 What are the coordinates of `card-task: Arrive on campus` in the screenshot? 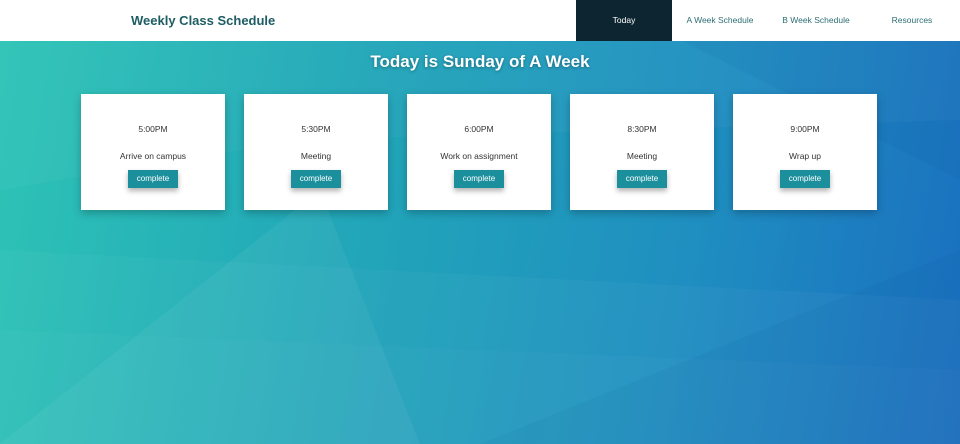 It's located at (153, 156).